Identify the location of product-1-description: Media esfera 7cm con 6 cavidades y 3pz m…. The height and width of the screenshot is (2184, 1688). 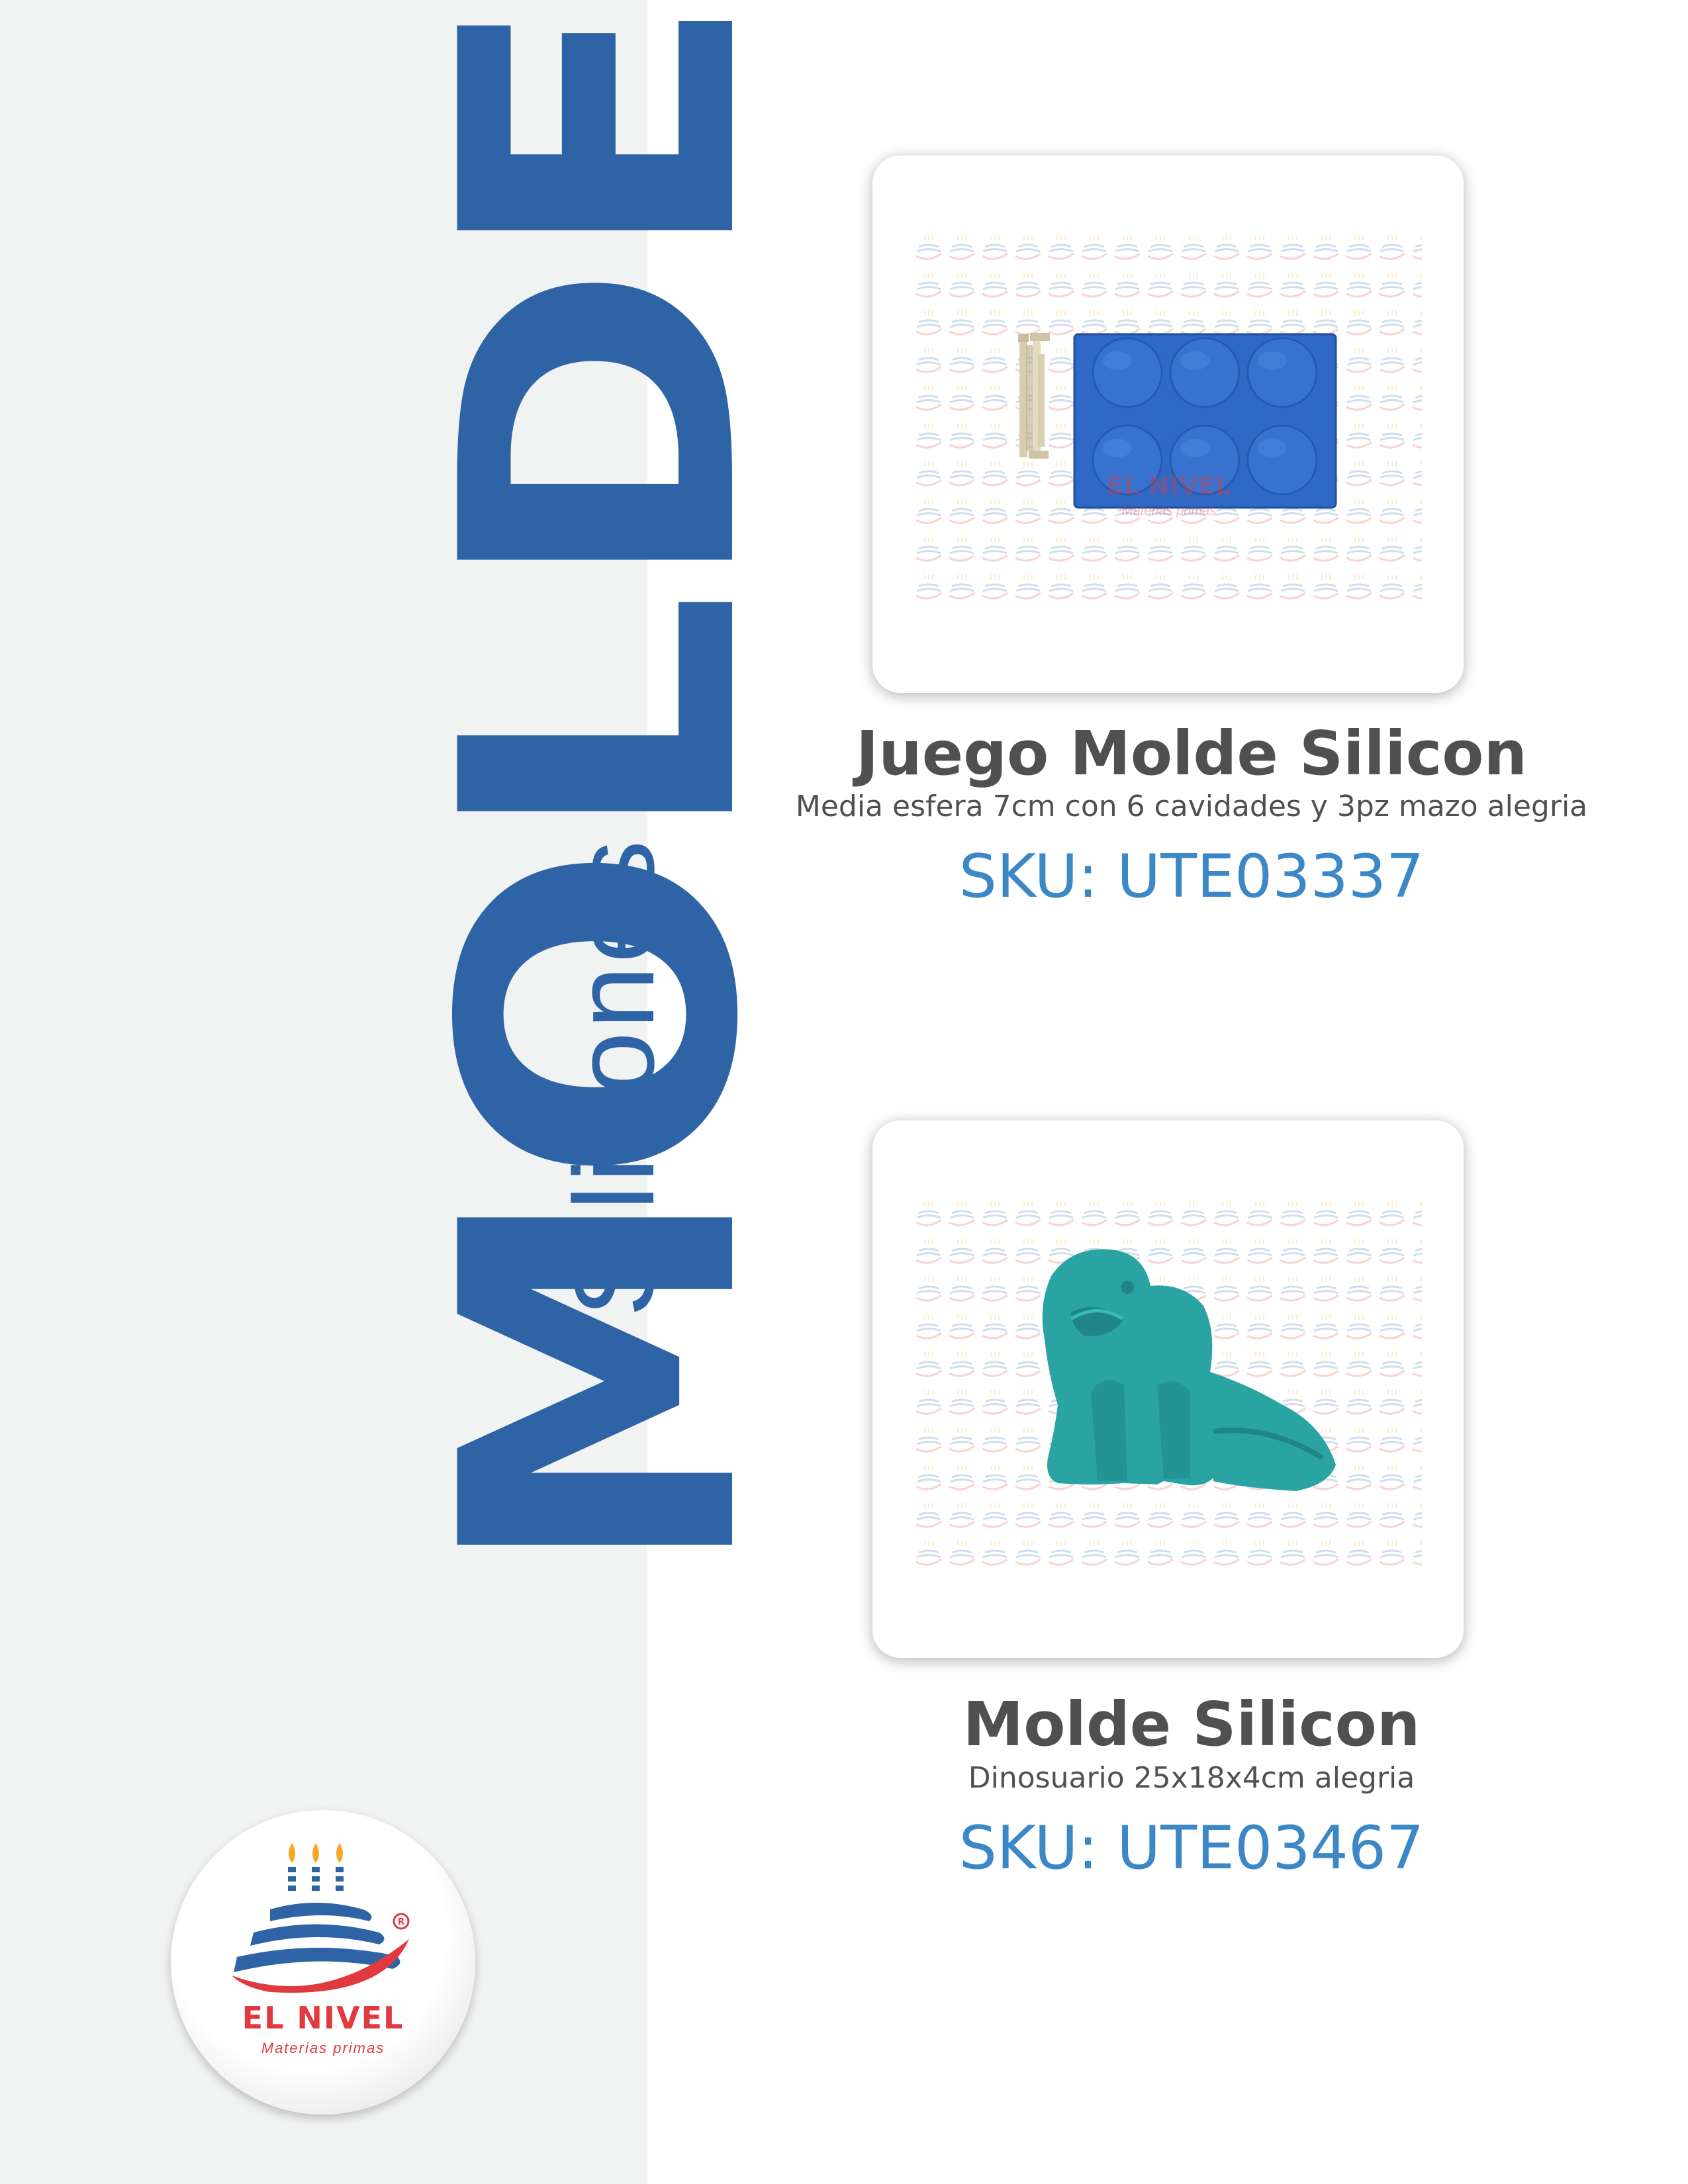
(1191, 806).